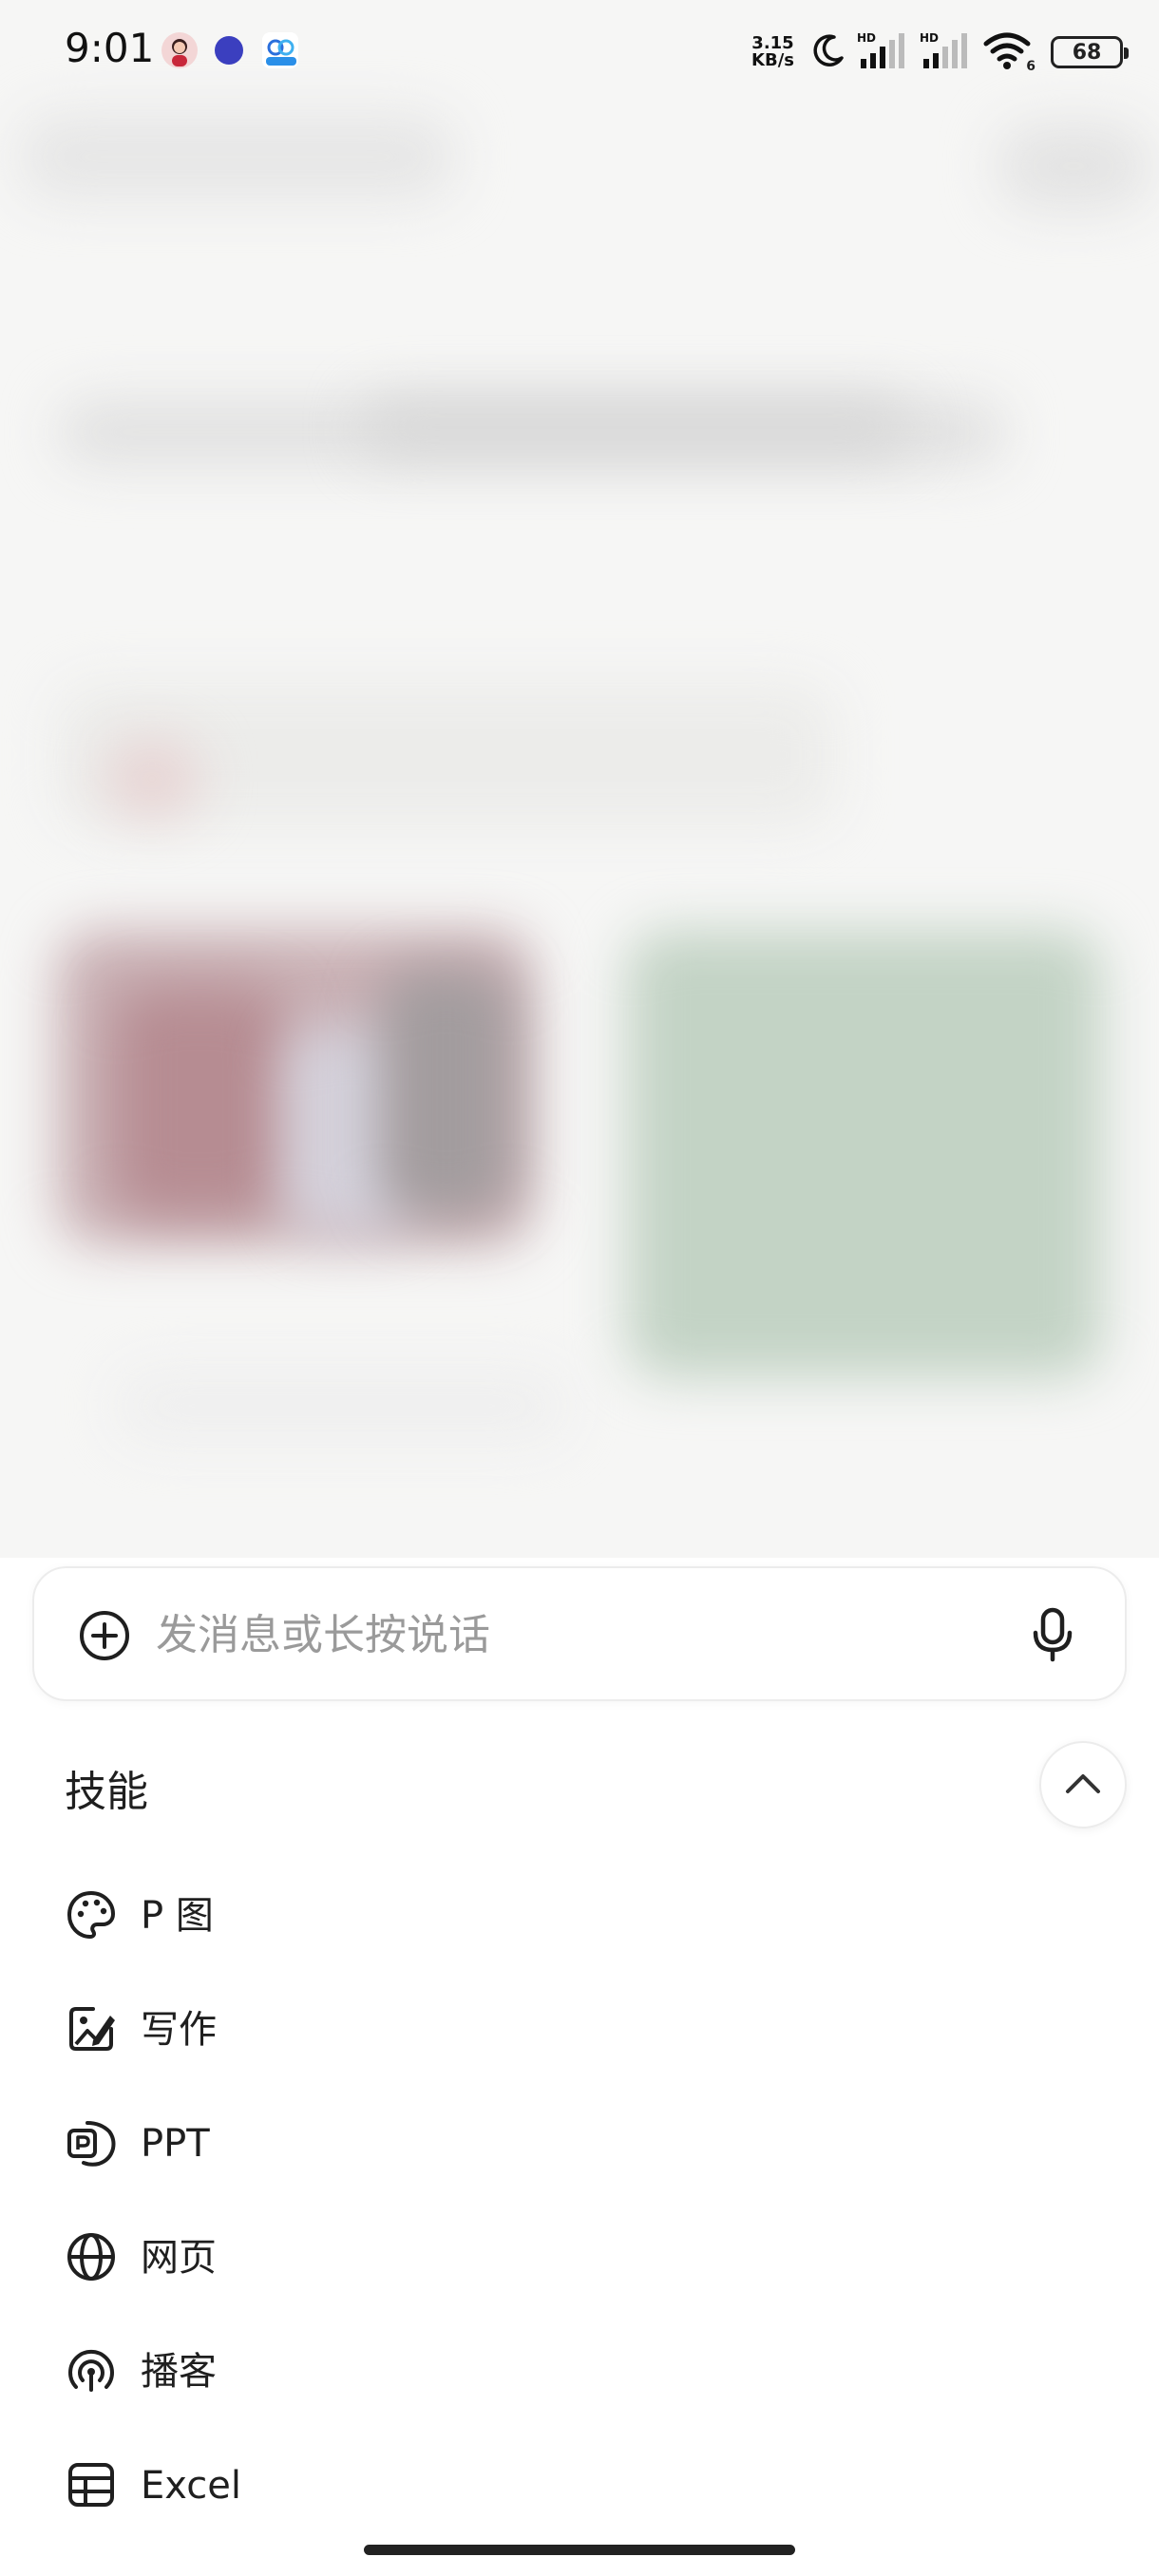  Describe the element at coordinates (179, 2258) in the screenshot. I see `skill-label: 网页` at that location.